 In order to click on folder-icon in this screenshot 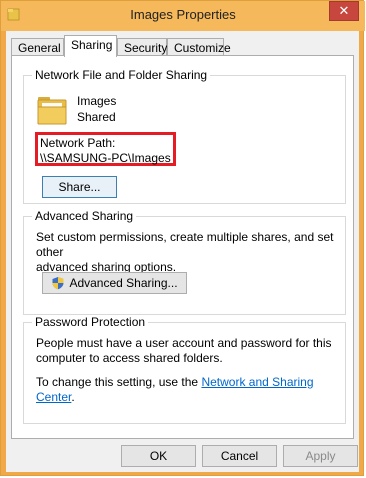, I will do `click(52, 111)`.